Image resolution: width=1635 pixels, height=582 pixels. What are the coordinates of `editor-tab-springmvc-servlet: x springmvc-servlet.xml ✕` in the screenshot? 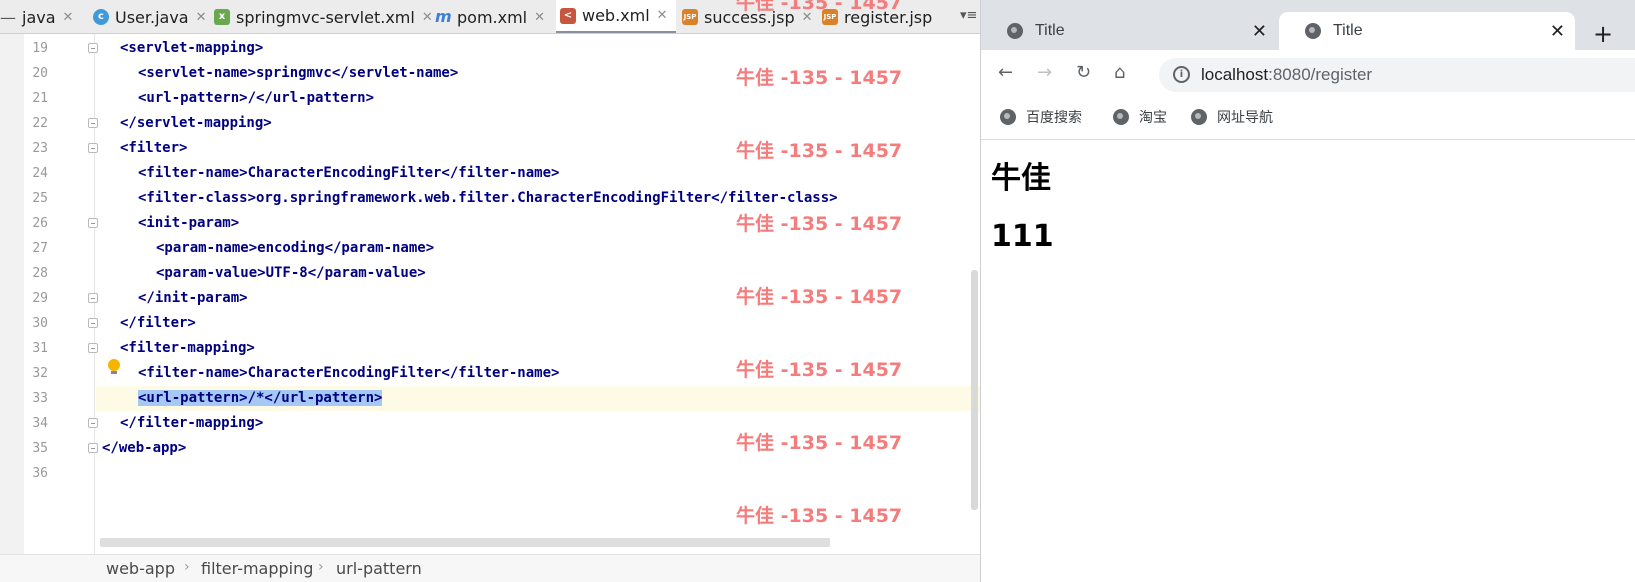 It's located at (323, 16).